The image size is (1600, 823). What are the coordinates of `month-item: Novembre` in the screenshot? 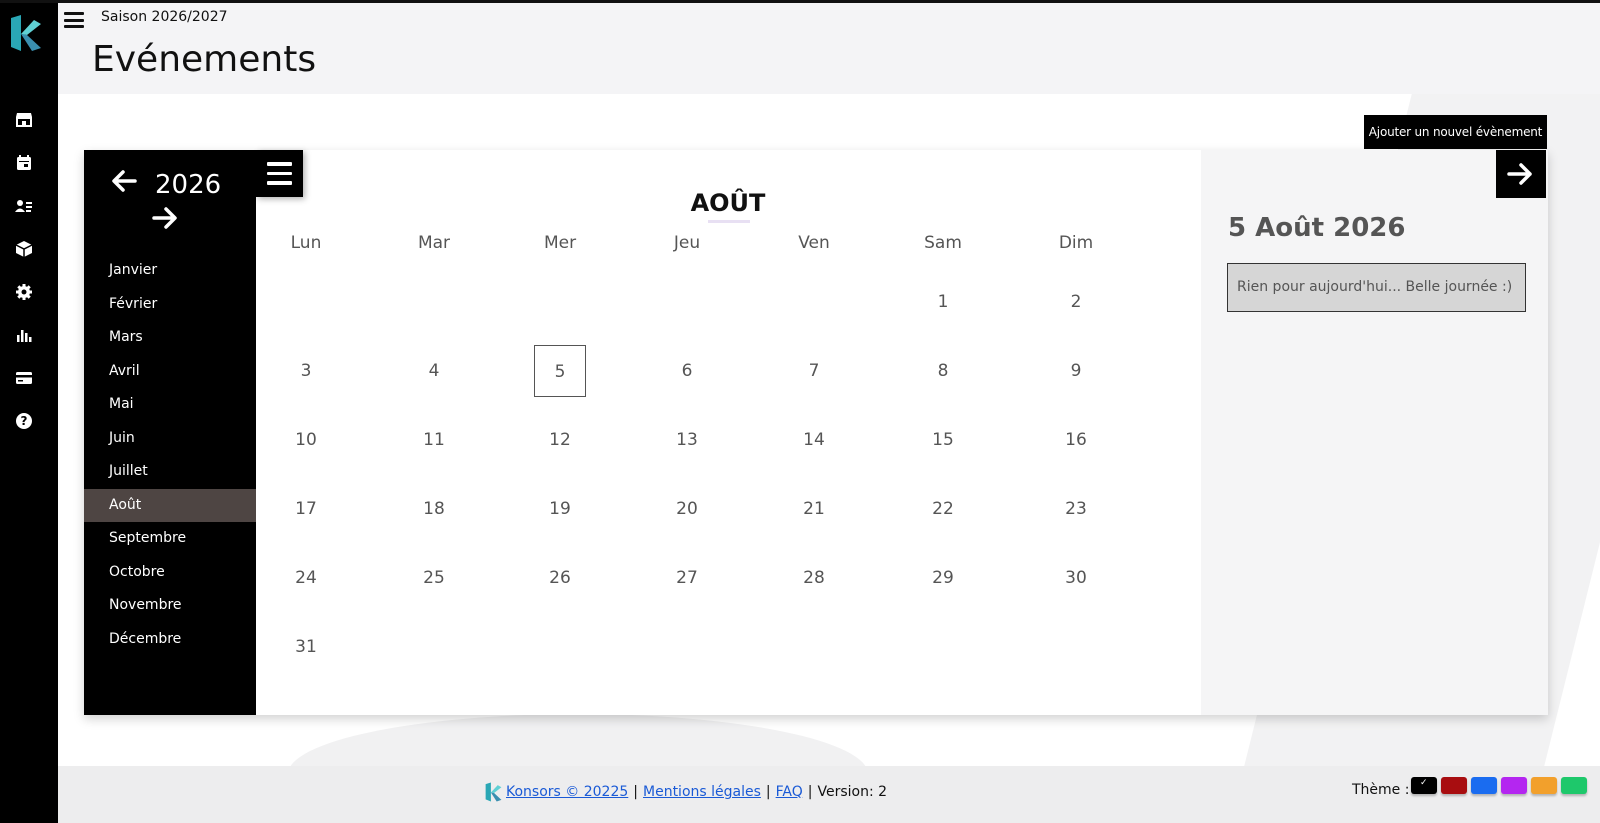 It's located at (170, 605).